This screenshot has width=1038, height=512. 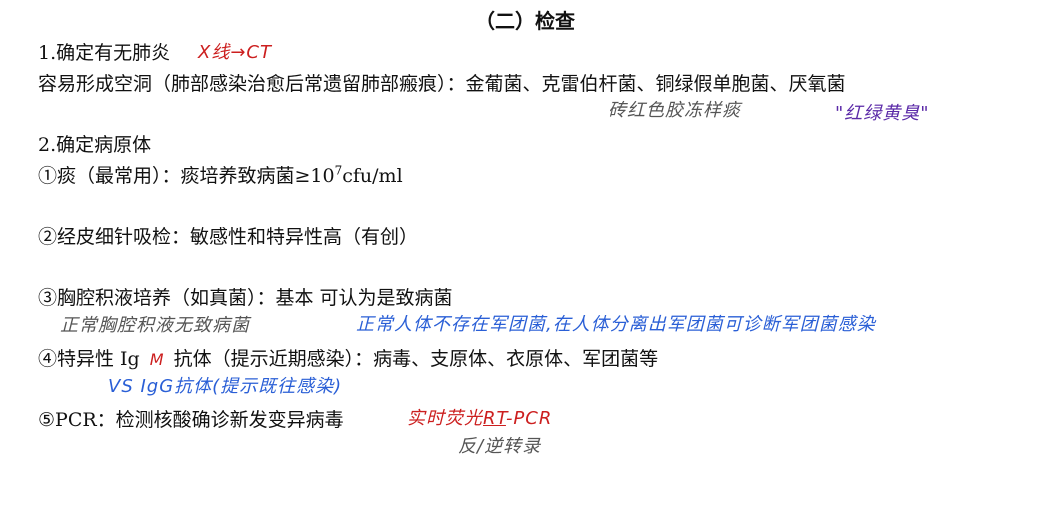 I want to click on item-needle-biopsy: ②经皮细针吸检：敏感性和特异性高（有创）, so click(x=228, y=237).